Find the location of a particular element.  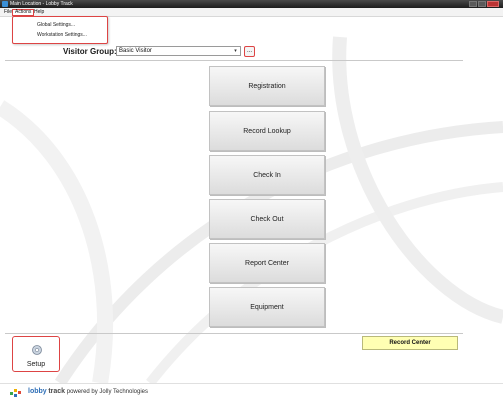

equipment-button: Equipment is located at coordinates (267, 307).